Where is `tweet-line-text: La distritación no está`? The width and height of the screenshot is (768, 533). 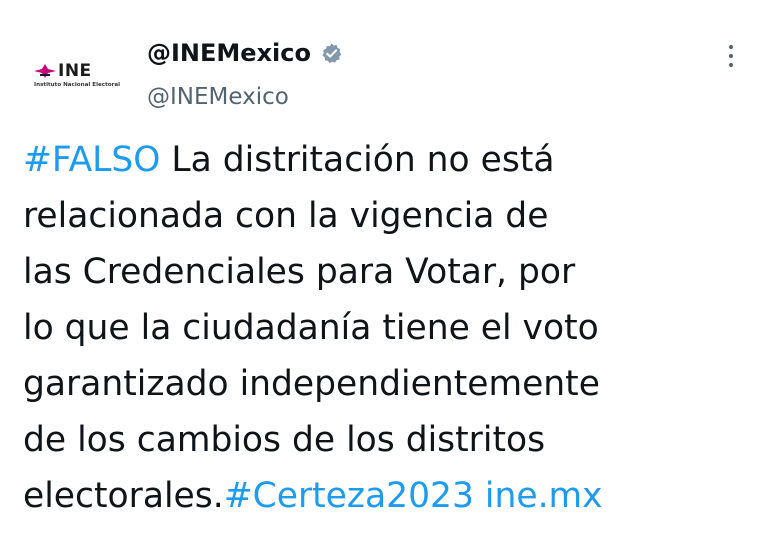 tweet-line-text: La distritación no está is located at coordinates (357, 160).